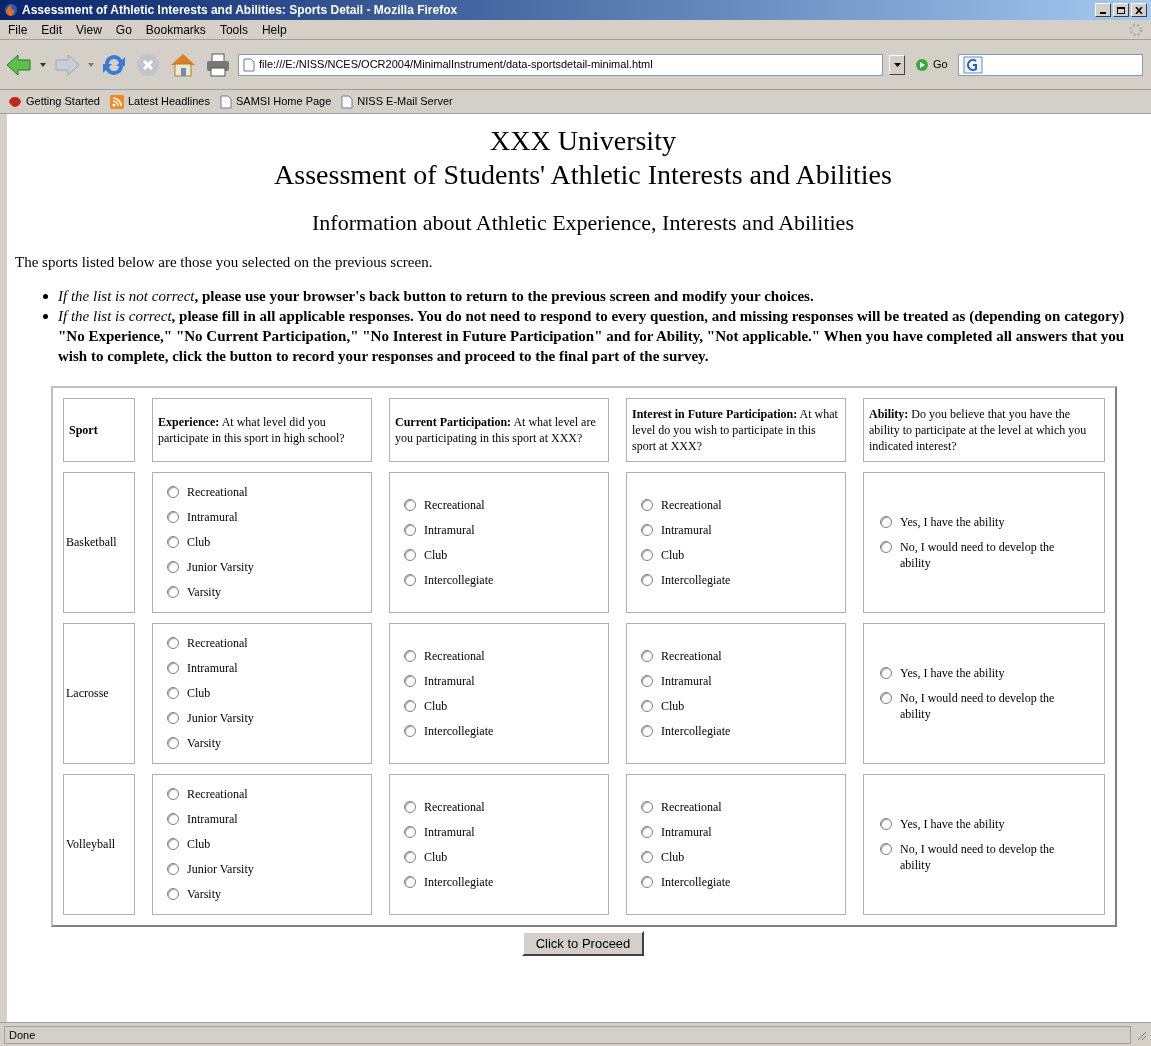 Image resolution: width=1151 pixels, height=1046 pixels. Describe the element at coordinates (283, 101) in the screenshot. I see `bookmark-link: SAMSI Home Page` at that location.